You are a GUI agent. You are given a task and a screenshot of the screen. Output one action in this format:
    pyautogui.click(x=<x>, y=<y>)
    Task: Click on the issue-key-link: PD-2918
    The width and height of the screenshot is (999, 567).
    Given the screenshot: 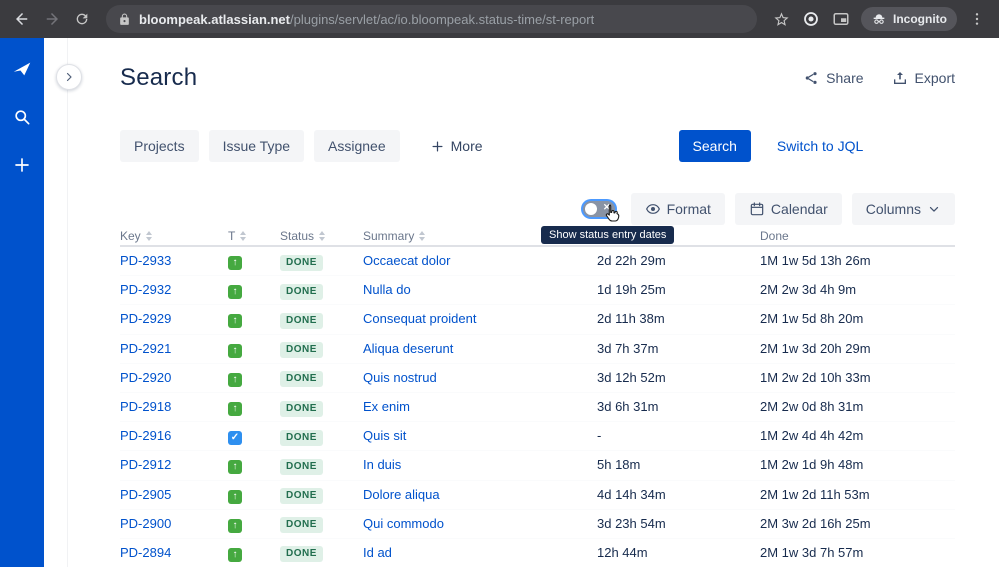 What is the action you would take?
    pyautogui.click(x=145, y=406)
    